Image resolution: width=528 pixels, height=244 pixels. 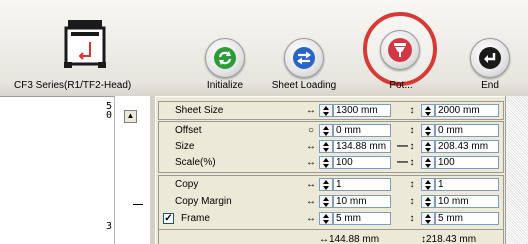 I want to click on copy-label: Copy, so click(x=187, y=184).